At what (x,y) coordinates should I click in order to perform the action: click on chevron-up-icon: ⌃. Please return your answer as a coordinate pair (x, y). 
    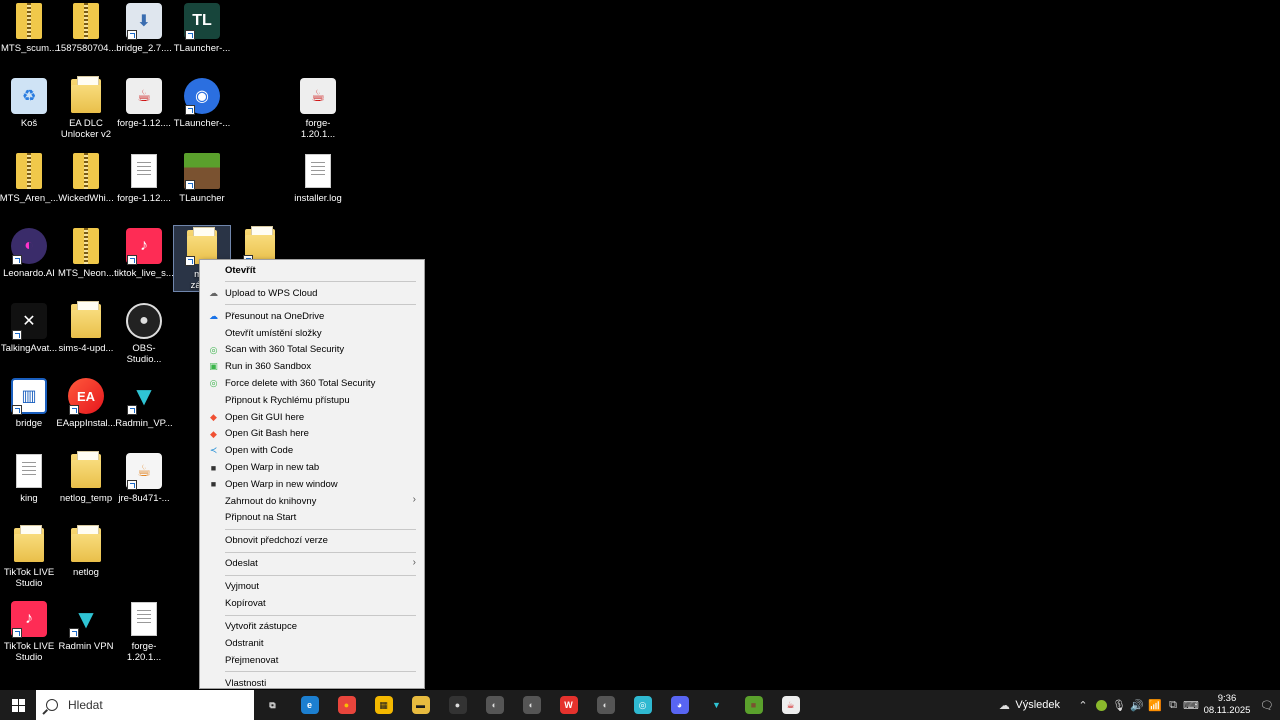
    Looking at the image, I should click on (1083, 705).